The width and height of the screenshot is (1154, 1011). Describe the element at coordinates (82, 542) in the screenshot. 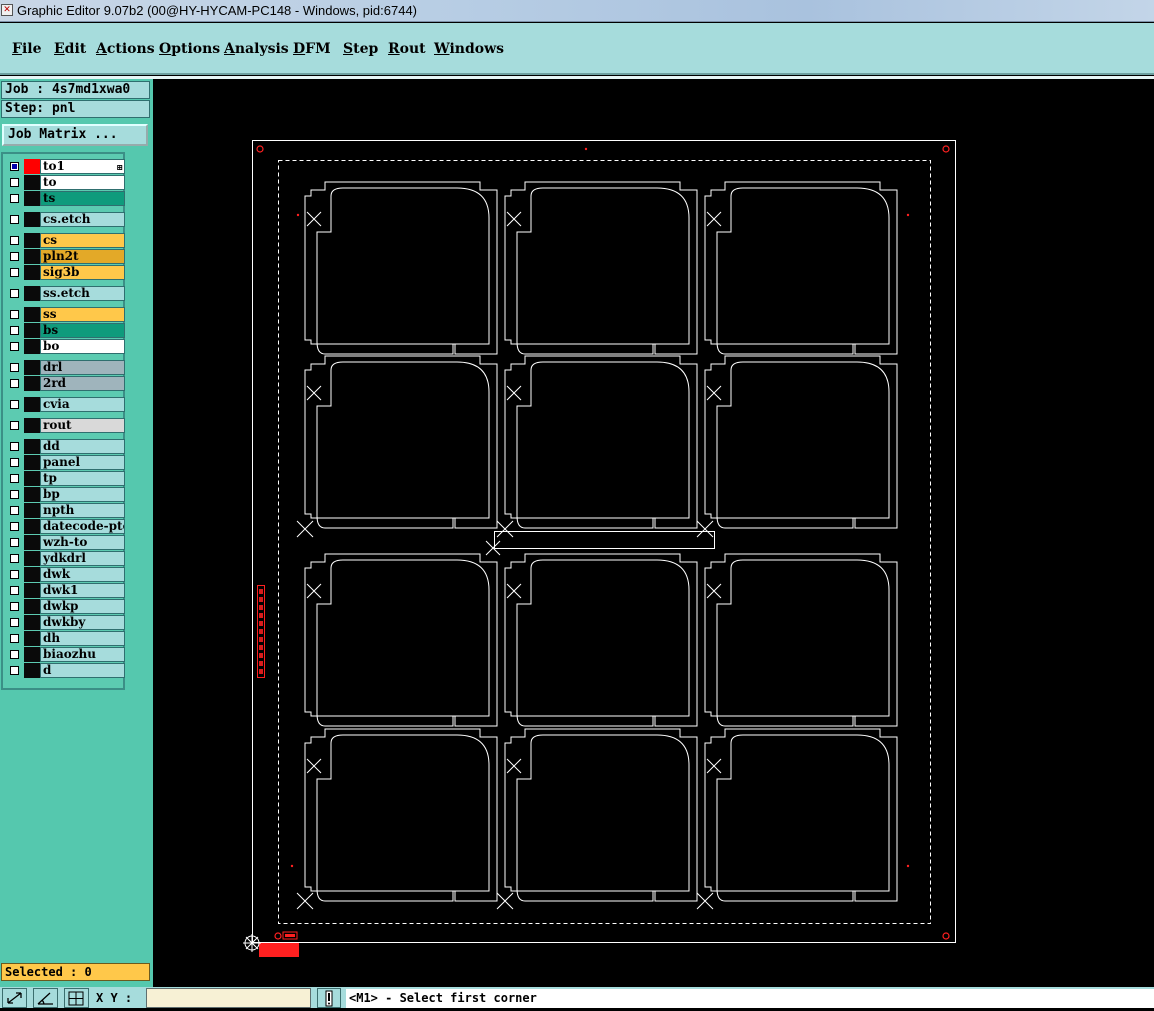

I see `layer-name: wzh-to` at that location.